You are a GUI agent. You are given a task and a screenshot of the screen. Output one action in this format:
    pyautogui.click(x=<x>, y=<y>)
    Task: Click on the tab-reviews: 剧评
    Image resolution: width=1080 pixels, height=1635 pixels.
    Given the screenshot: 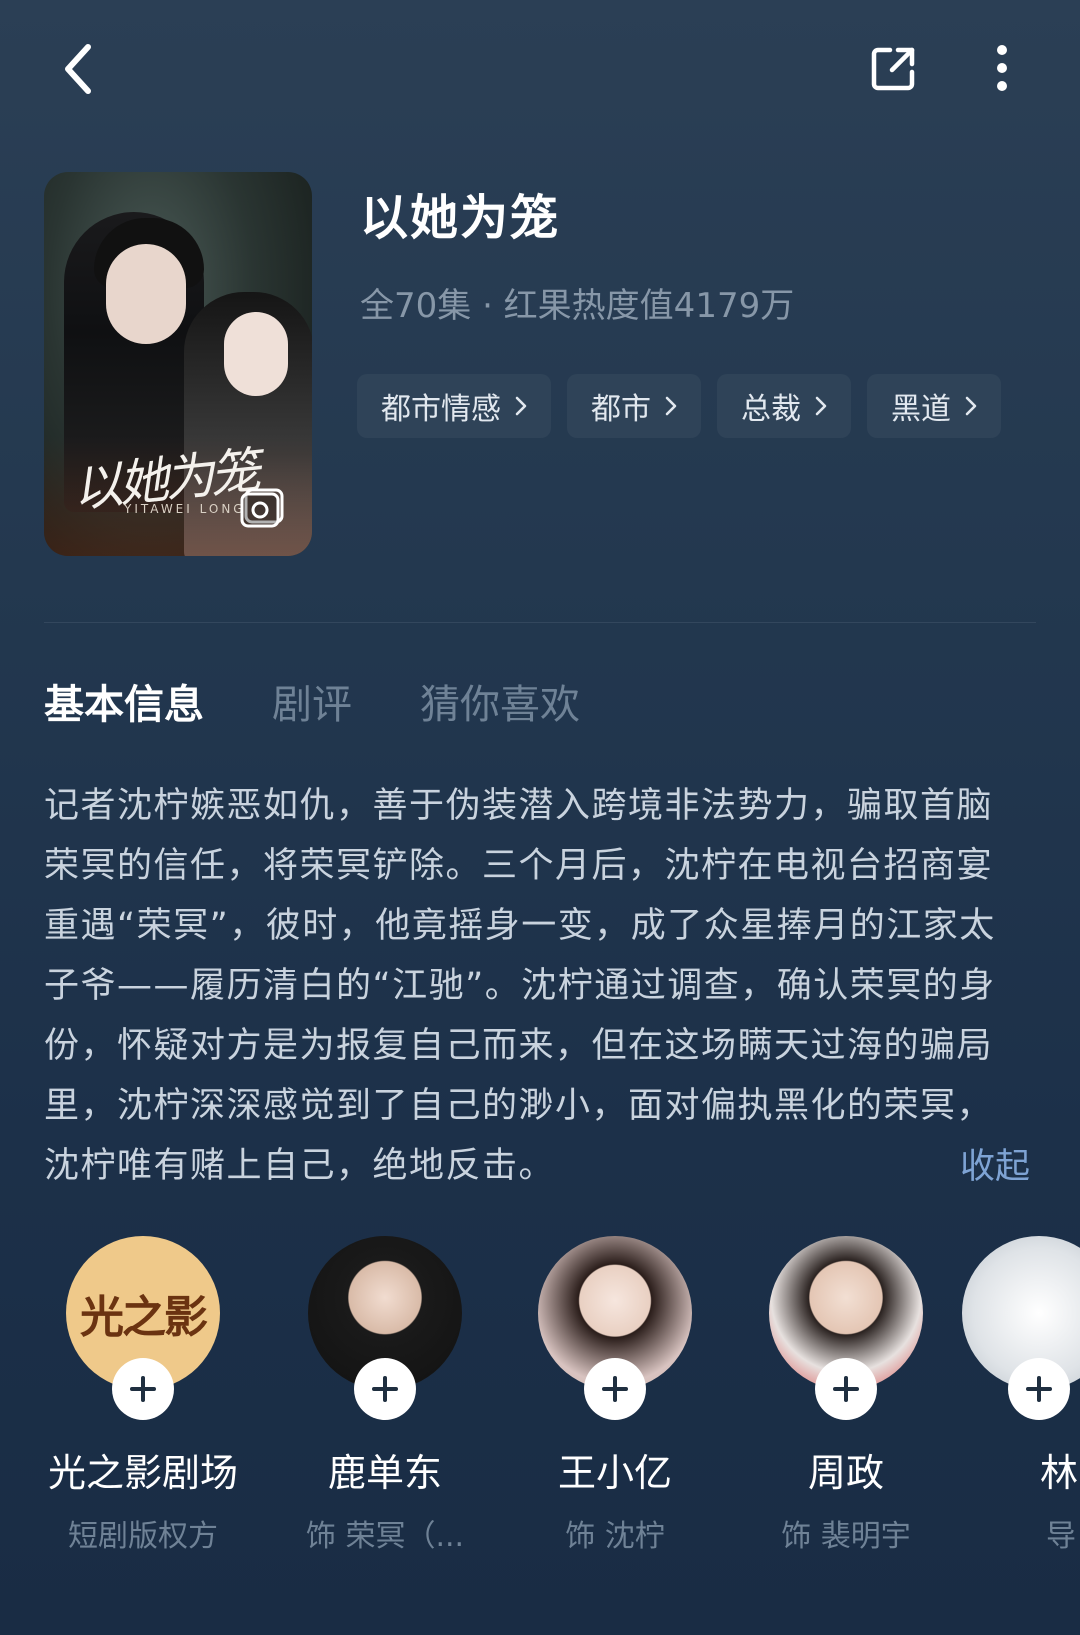 What is the action you would take?
    pyautogui.click(x=312, y=701)
    